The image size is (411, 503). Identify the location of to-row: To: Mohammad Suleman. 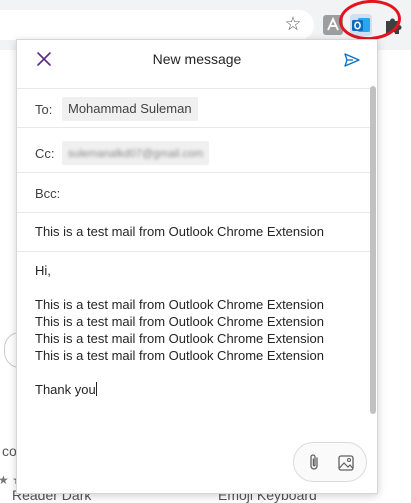
(195, 108).